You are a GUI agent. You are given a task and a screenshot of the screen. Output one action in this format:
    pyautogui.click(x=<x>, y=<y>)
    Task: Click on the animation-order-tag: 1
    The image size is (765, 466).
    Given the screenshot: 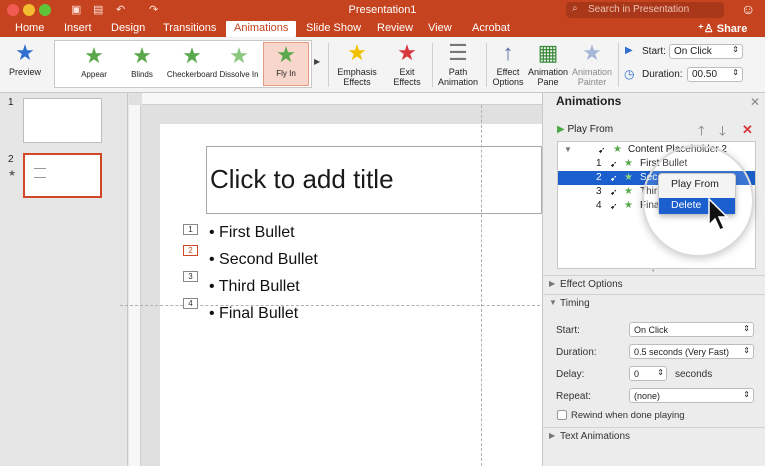 What is the action you would take?
    pyautogui.click(x=190, y=229)
    